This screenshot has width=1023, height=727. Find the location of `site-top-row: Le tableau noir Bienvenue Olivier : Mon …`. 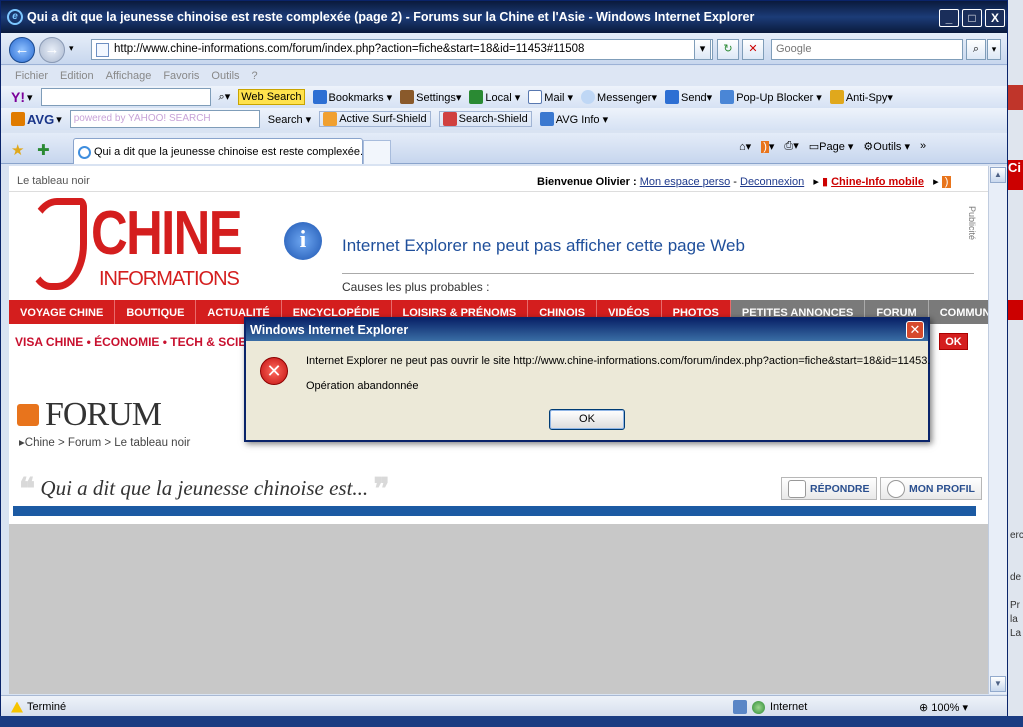

site-top-row: Le tableau noir Bienvenue Olivier : Mon … is located at coordinates (498, 179).